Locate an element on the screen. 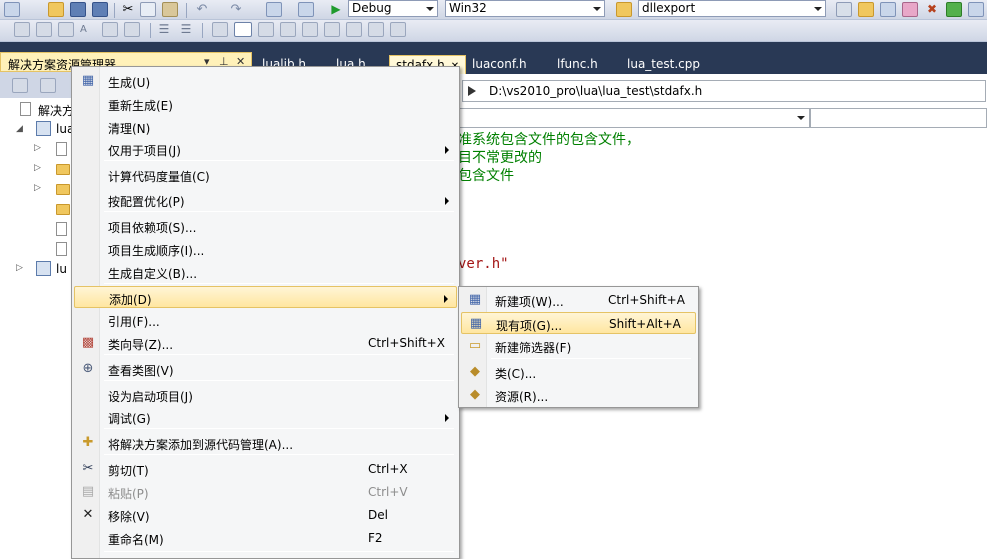 The image size is (987, 559). menu-item-18: ▤ 粘贴(P) Ctrl+V is located at coordinates (265, 492).